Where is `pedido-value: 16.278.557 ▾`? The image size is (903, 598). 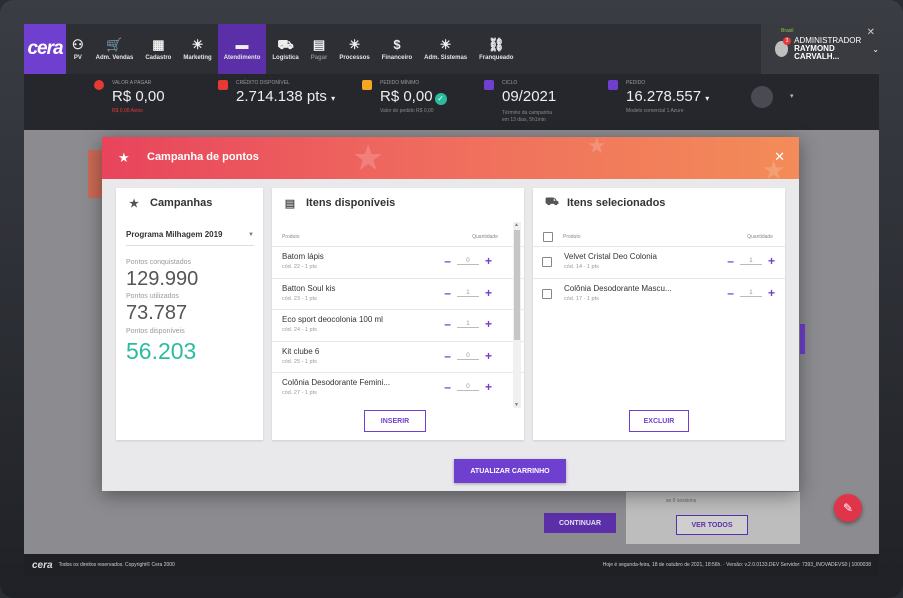 pedido-value: 16.278.557 ▾ is located at coordinates (667, 96).